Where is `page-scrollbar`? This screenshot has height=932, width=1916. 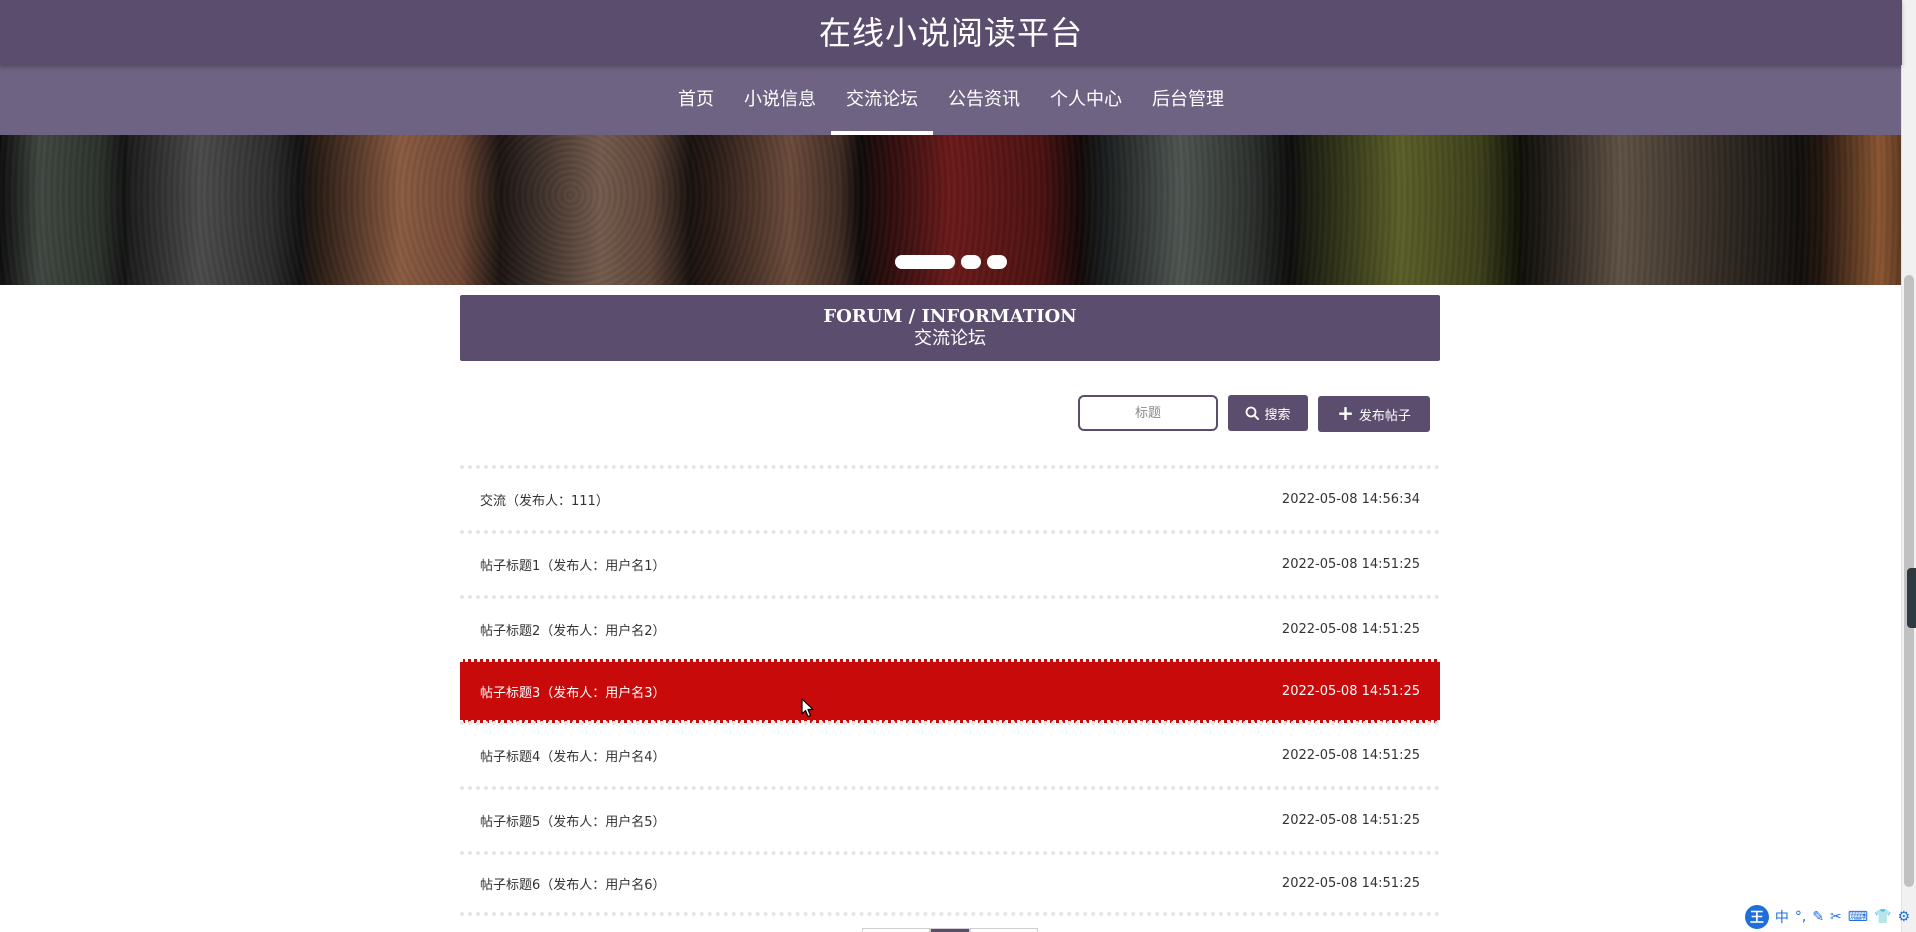
page-scrollbar is located at coordinates (1908, 466).